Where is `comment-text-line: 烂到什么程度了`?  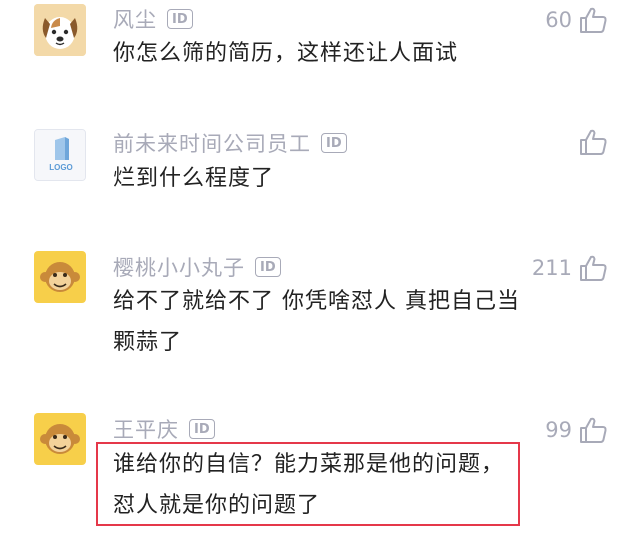 comment-text-line: 烂到什么程度了 is located at coordinates (194, 178).